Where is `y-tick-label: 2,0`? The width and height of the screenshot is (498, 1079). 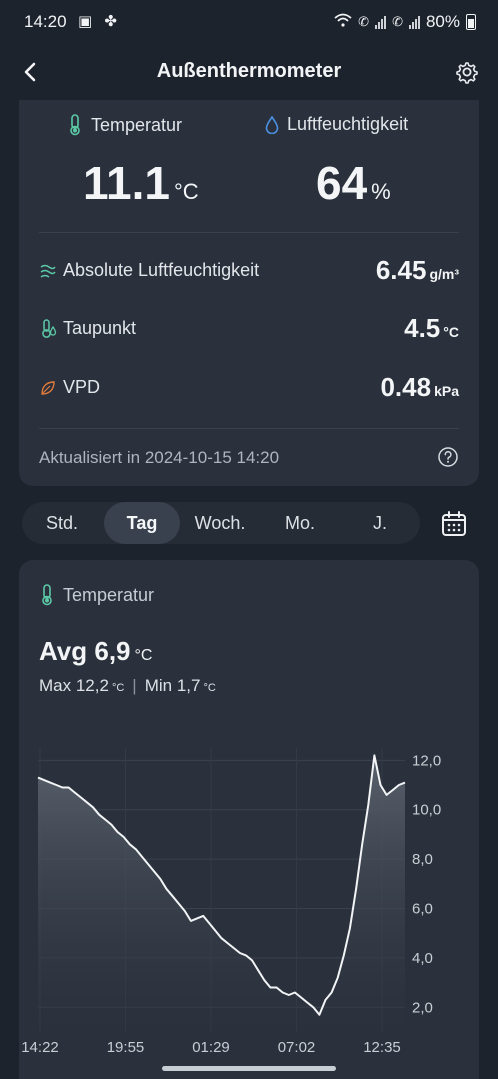
y-tick-label: 2,0 is located at coordinates (422, 1007).